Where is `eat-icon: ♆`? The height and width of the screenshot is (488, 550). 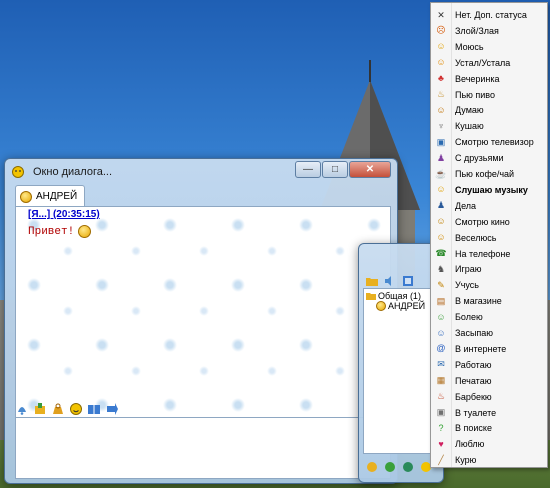
eat-icon: ♆ is located at coordinates (441, 125).